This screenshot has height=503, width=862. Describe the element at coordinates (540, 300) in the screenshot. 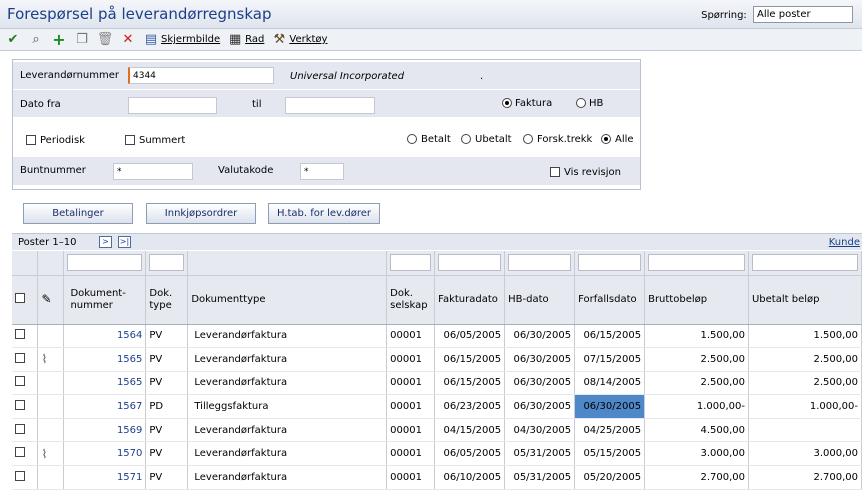

I see `hb-date-header: HB-dato` at that location.